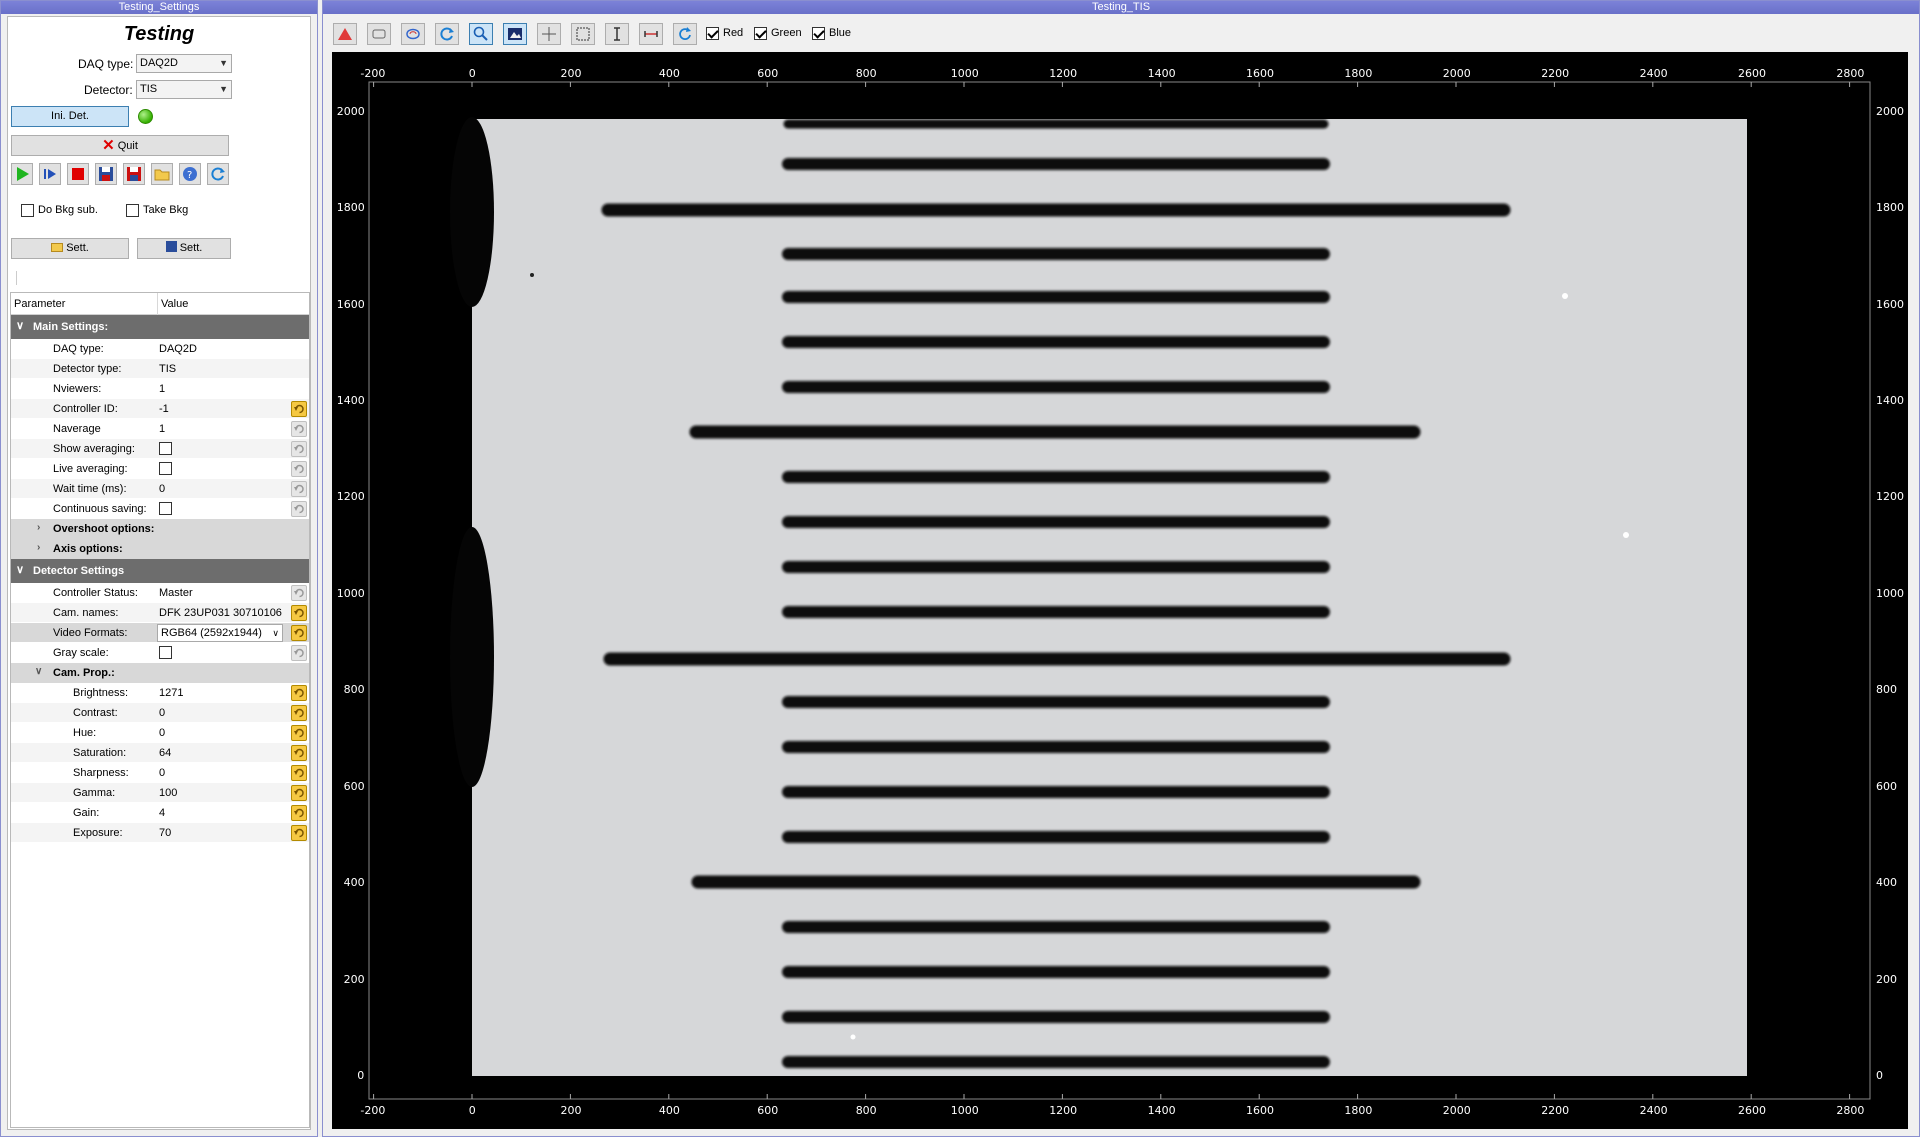 The height and width of the screenshot is (1137, 1920). What do you see at coordinates (176, 593) in the screenshot?
I see `param-value: Master` at bounding box center [176, 593].